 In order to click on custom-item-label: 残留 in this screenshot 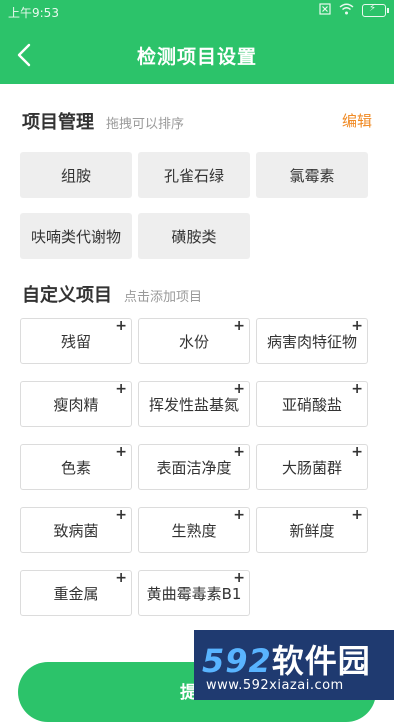, I will do `click(75, 341)`.